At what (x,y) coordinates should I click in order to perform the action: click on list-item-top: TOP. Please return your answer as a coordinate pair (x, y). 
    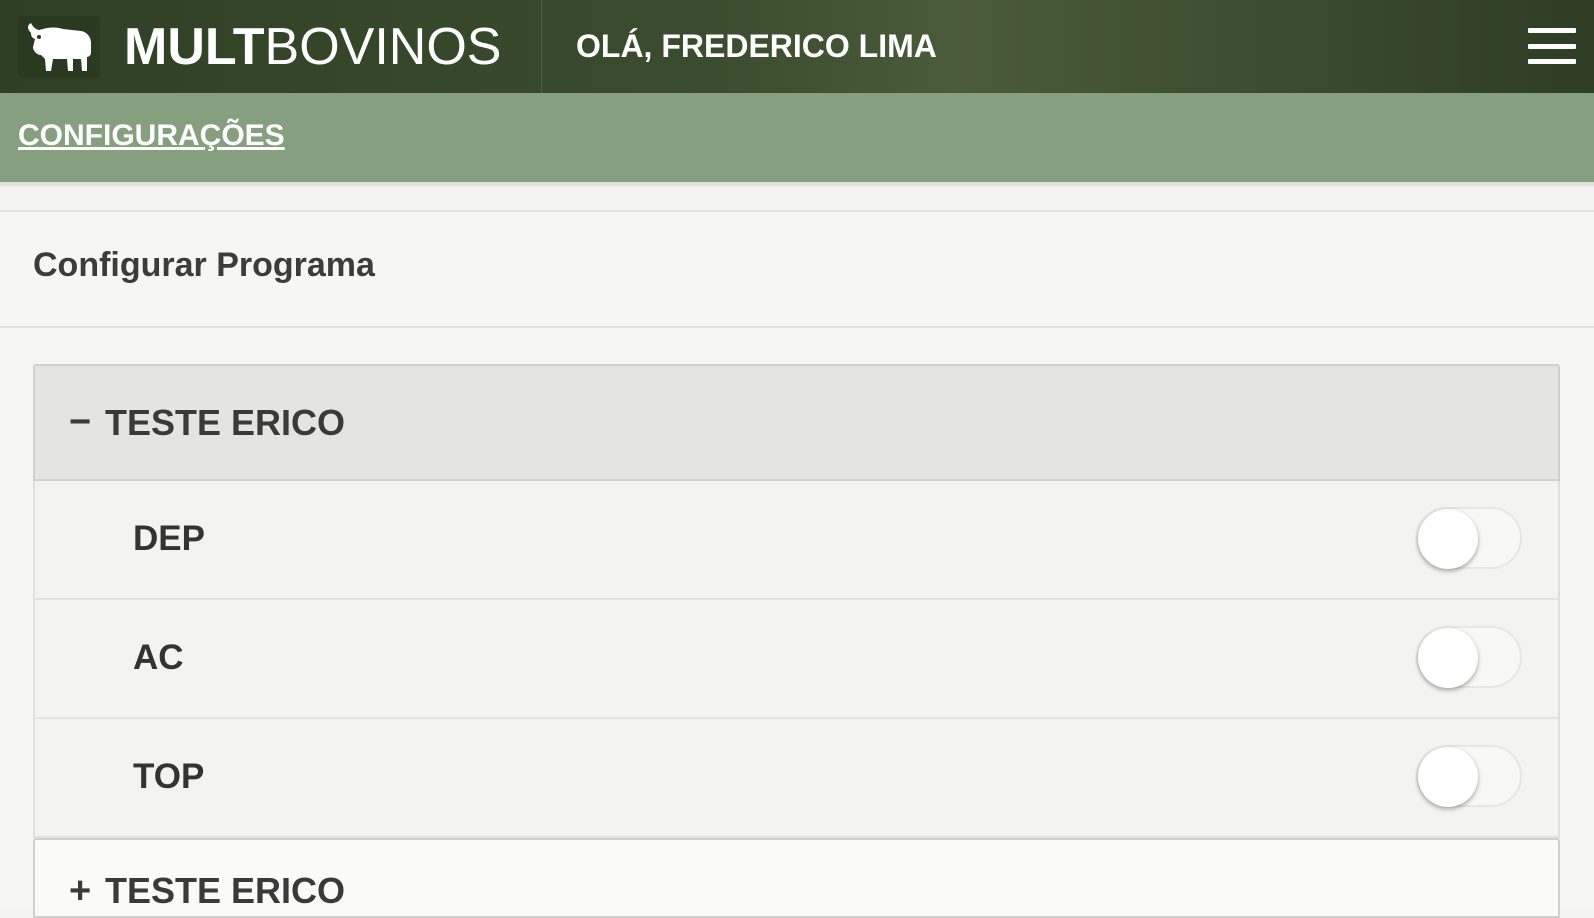
    Looking at the image, I should click on (796, 778).